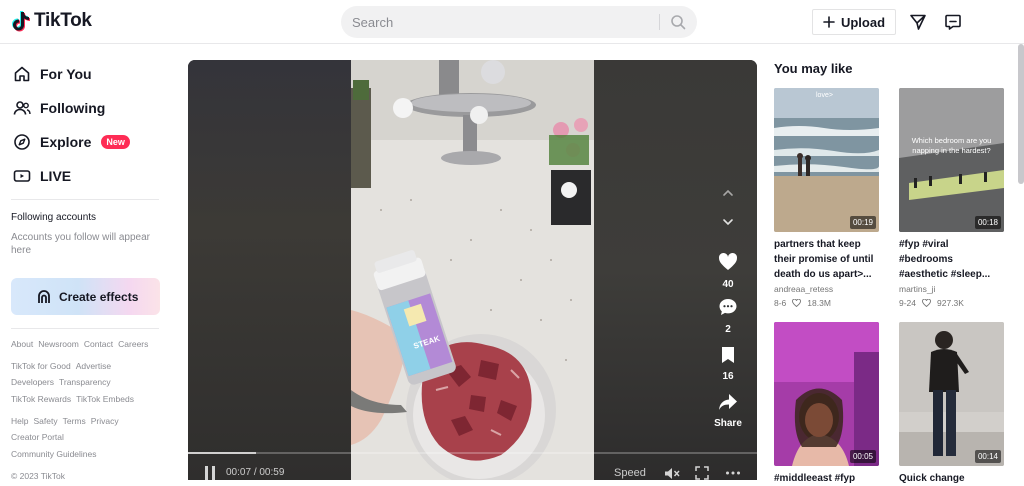 The height and width of the screenshot is (486, 1024). What do you see at coordinates (80, 244) in the screenshot?
I see `following-accounts-empty: Accounts you follow will appear here` at bounding box center [80, 244].